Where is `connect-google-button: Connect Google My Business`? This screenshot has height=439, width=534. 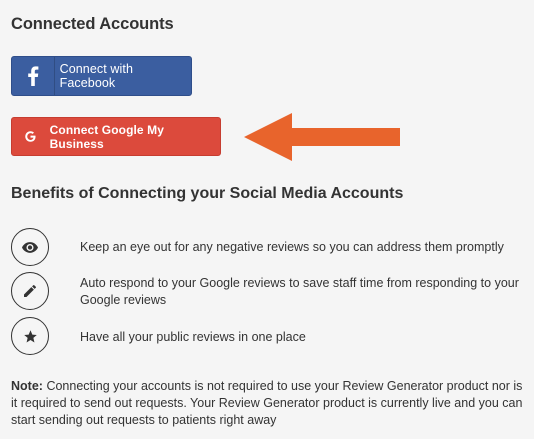
connect-google-button: Connect Google My Business is located at coordinates (116, 136).